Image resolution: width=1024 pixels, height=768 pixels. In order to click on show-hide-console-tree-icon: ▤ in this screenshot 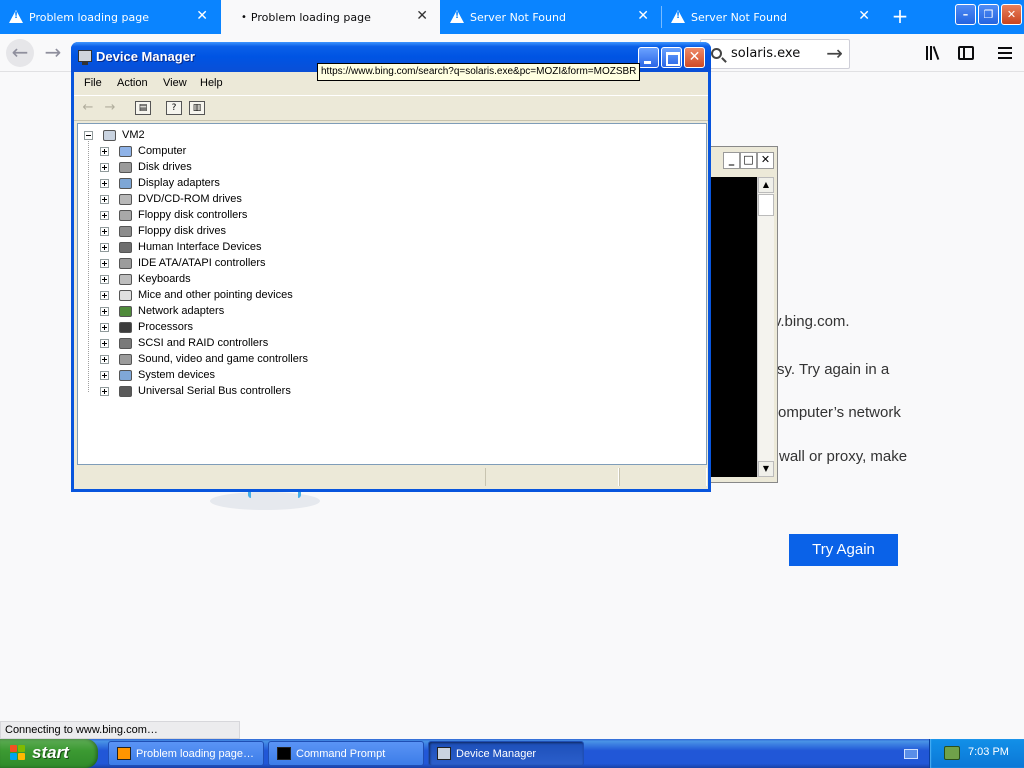, I will do `click(143, 108)`.